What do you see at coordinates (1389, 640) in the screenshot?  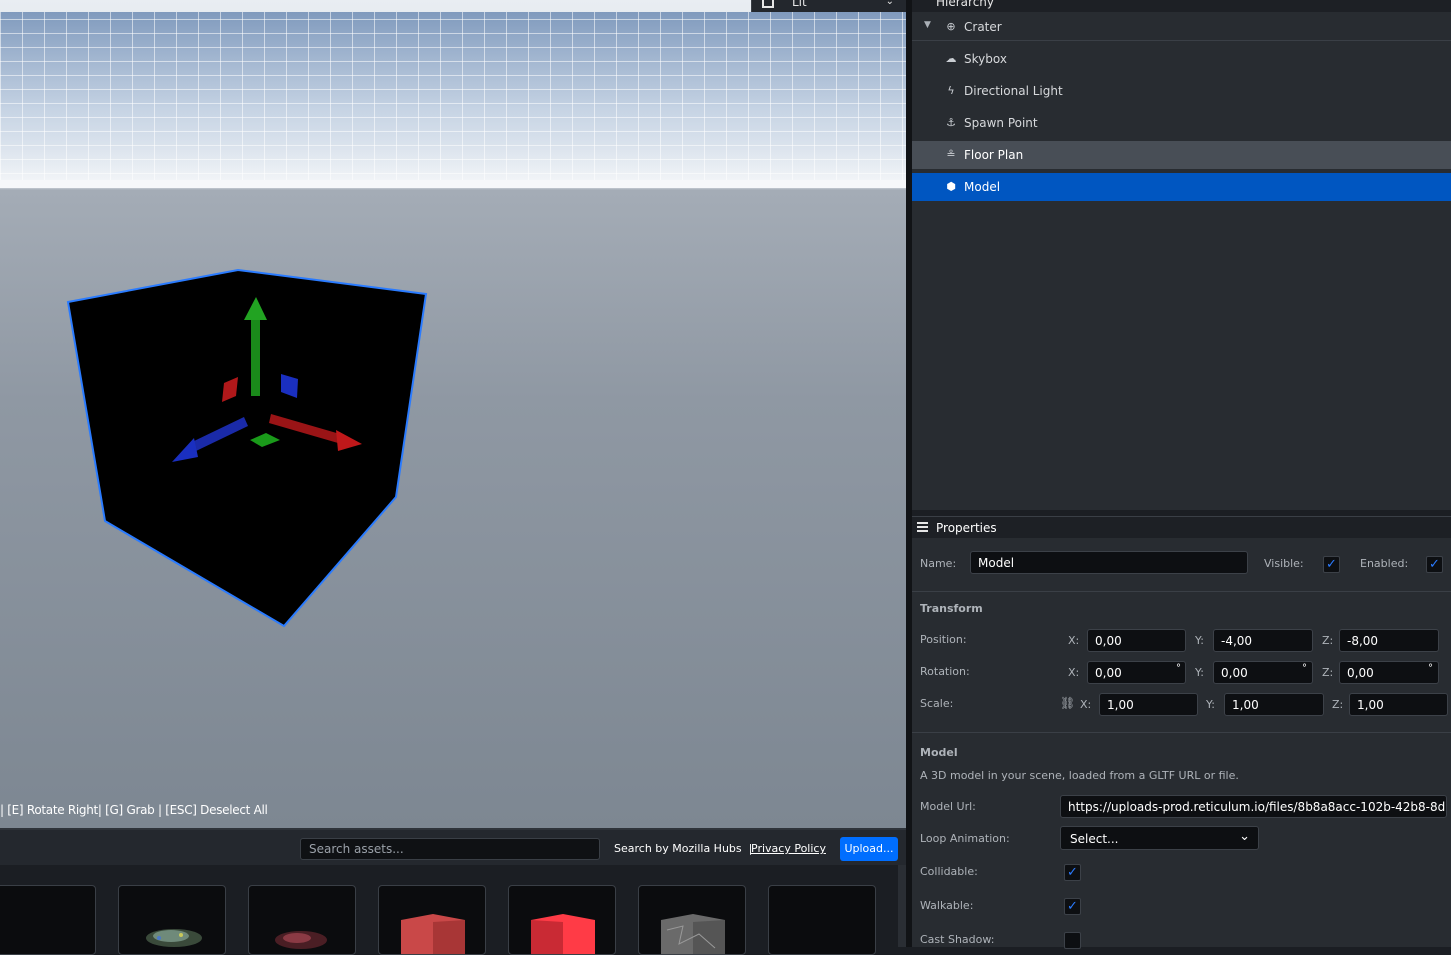 I see `position-z-input: -8,00` at bounding box center [1389, 640].